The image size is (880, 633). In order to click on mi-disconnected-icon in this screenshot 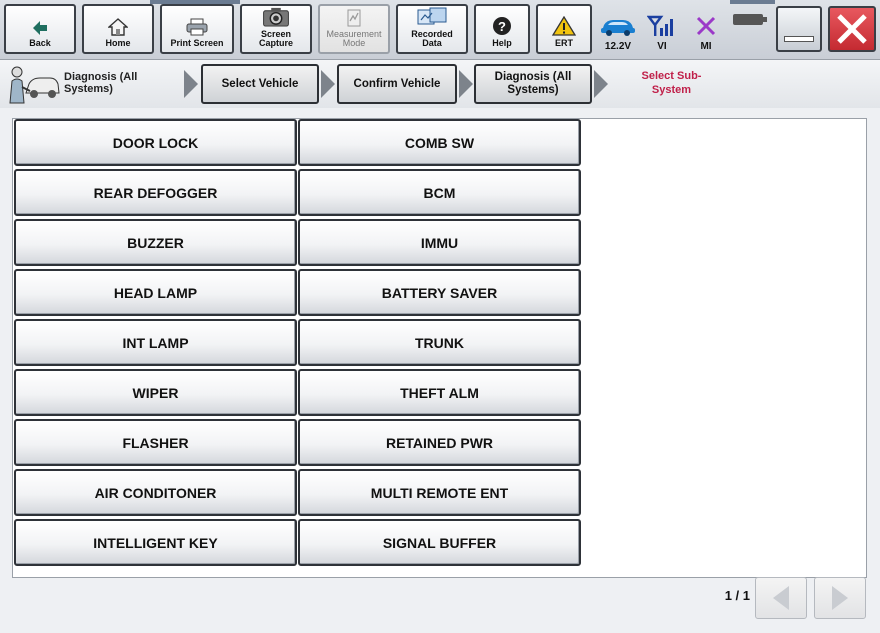, I will do `click(706, 26)`.